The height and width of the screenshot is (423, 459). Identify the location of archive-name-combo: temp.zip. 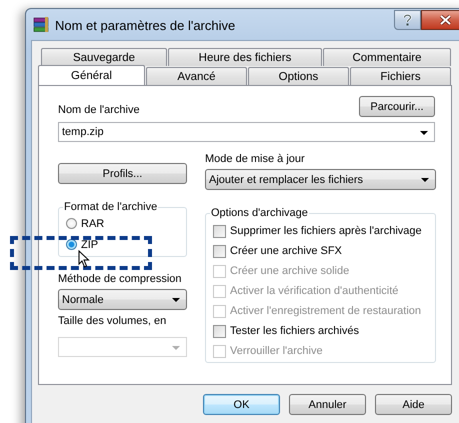
(246, 132).